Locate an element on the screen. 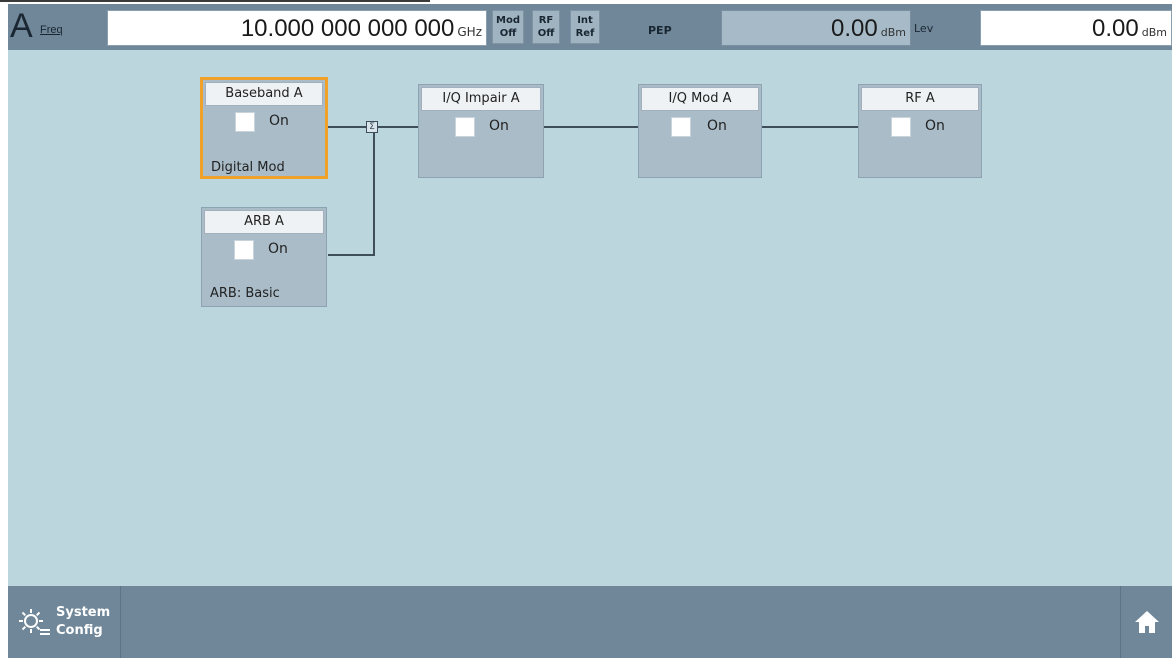 Image resolution: width=1172 pixels, height=658 pixels. system-config-label: System Config is located at coordinates (83, 622).